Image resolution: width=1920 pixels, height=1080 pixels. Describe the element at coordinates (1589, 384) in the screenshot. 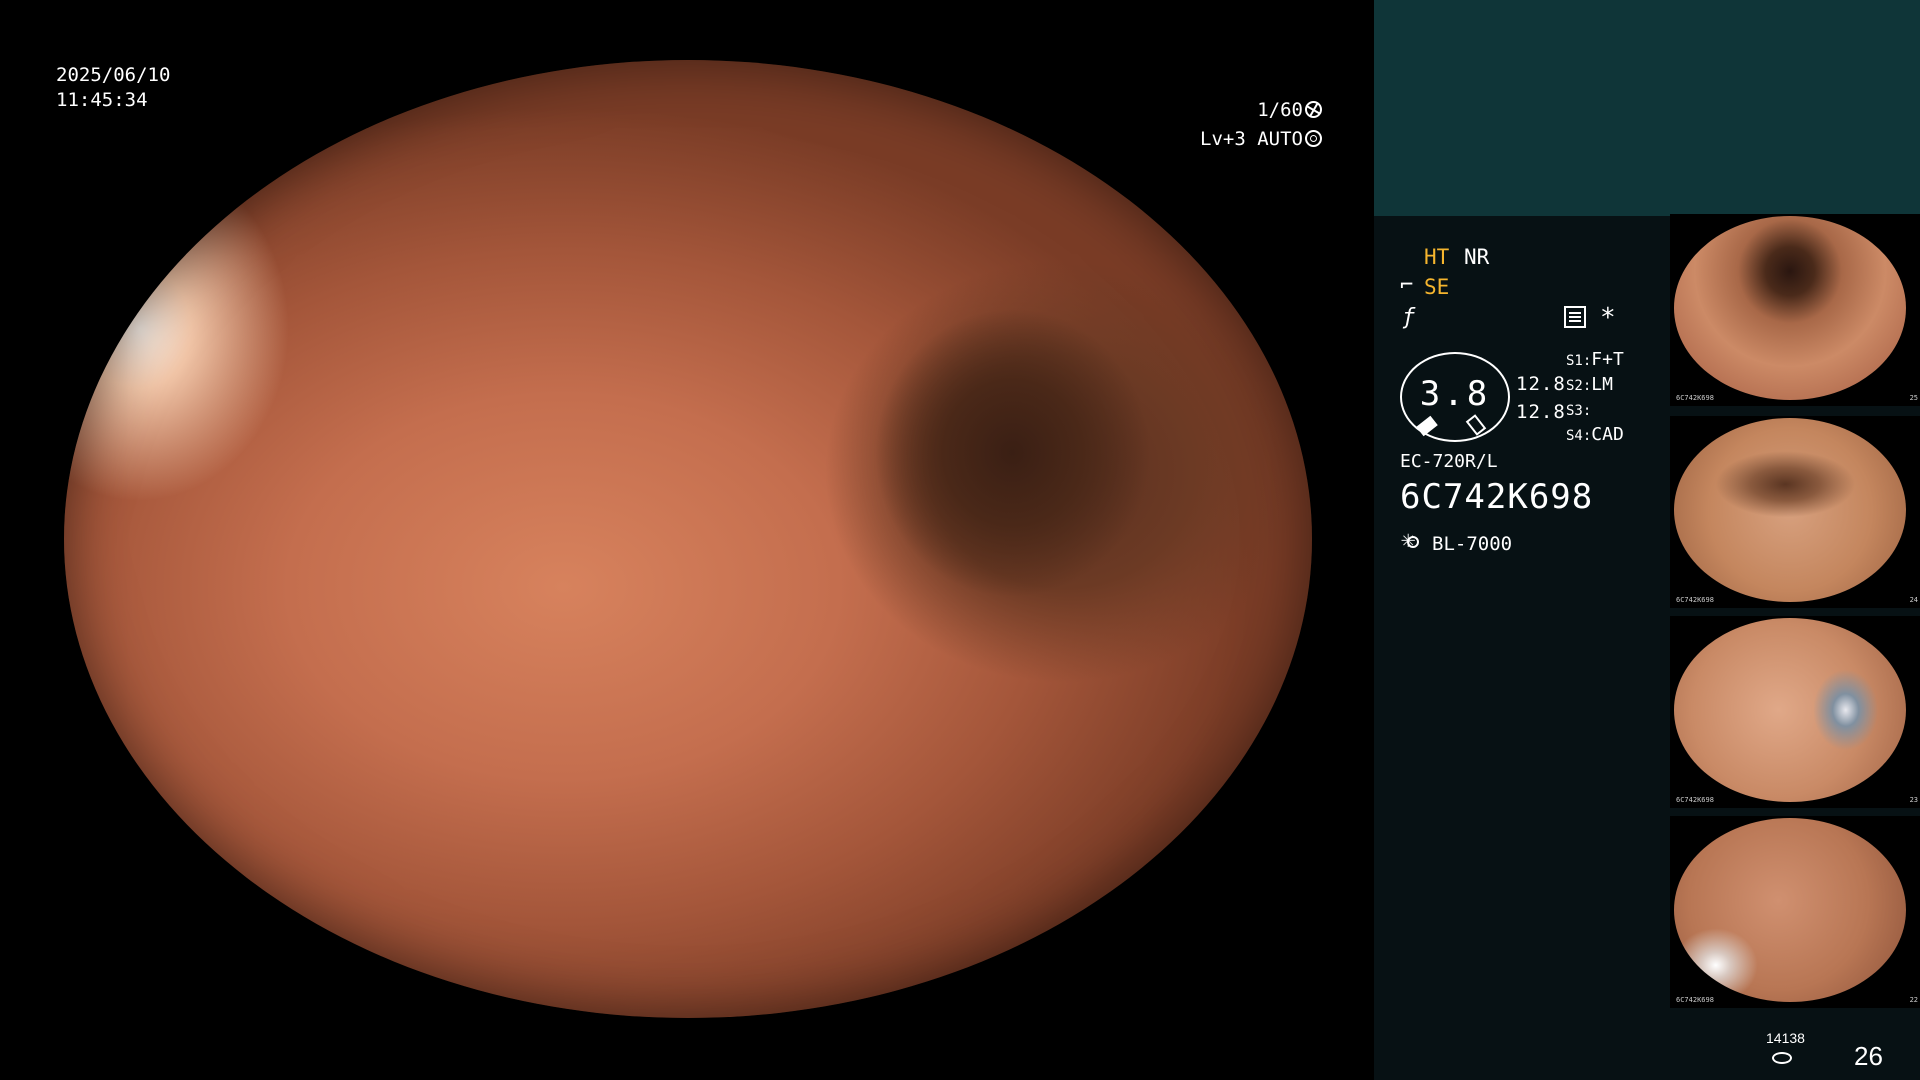

I see `slot-s2: S2:LM` at that location.